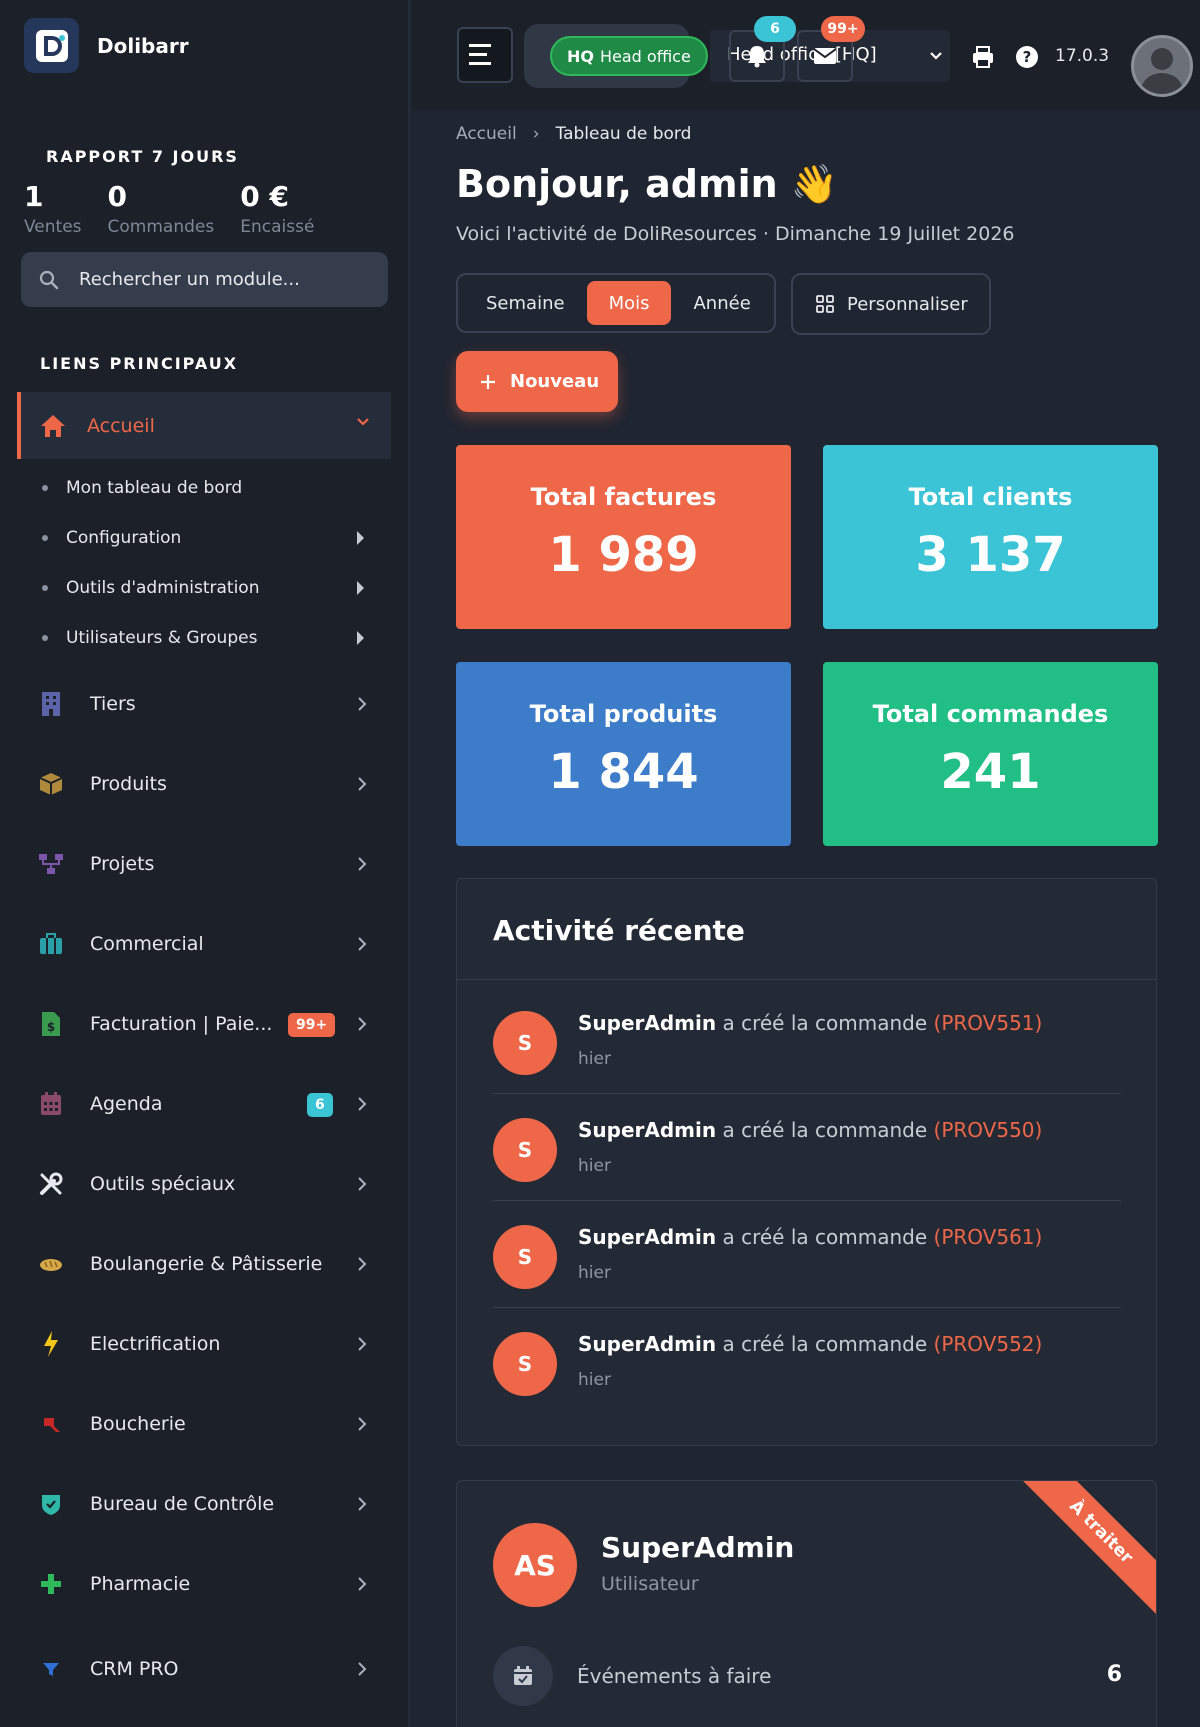 Image resolution: width=1200 pixels, height=1727 pixels. Describe the element at coordinates (623, 754) in the screenshot. I see `card-total-products: Total produits 1 844` at that location.